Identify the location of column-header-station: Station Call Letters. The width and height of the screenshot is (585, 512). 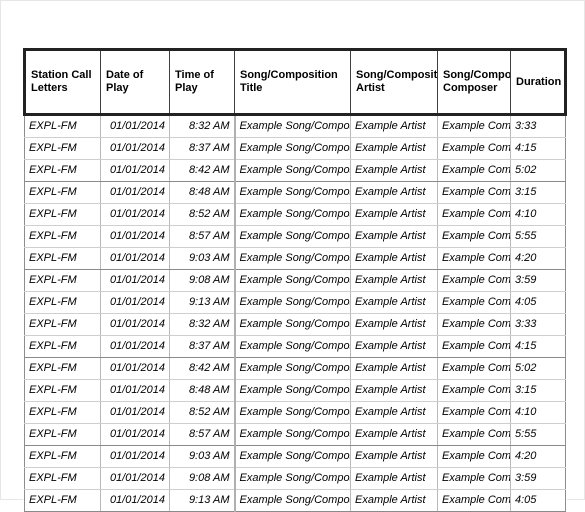
(62, 82).